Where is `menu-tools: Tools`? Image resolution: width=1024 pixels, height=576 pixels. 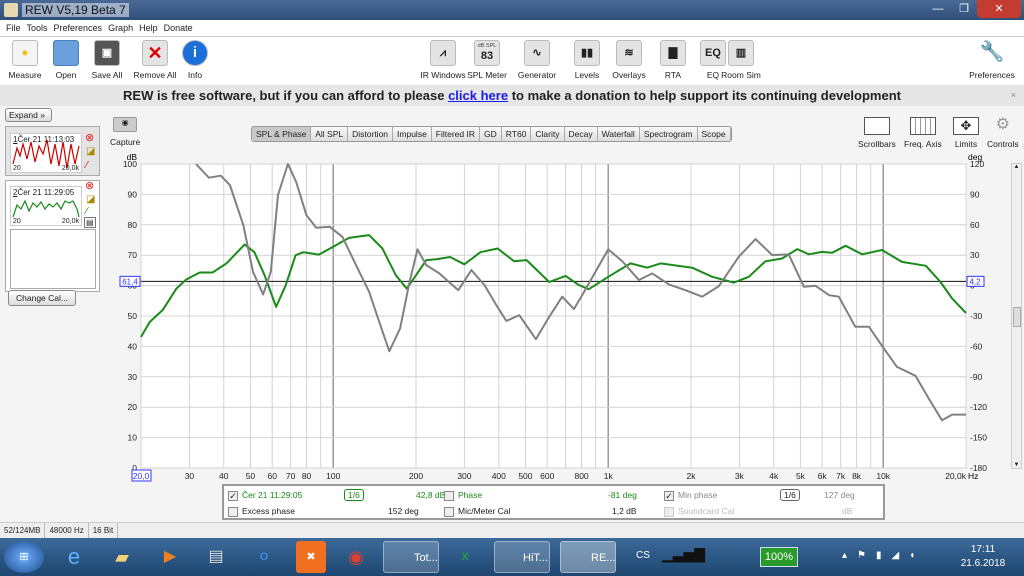
menu-tools: Tools is located at coordinates (37, 28).